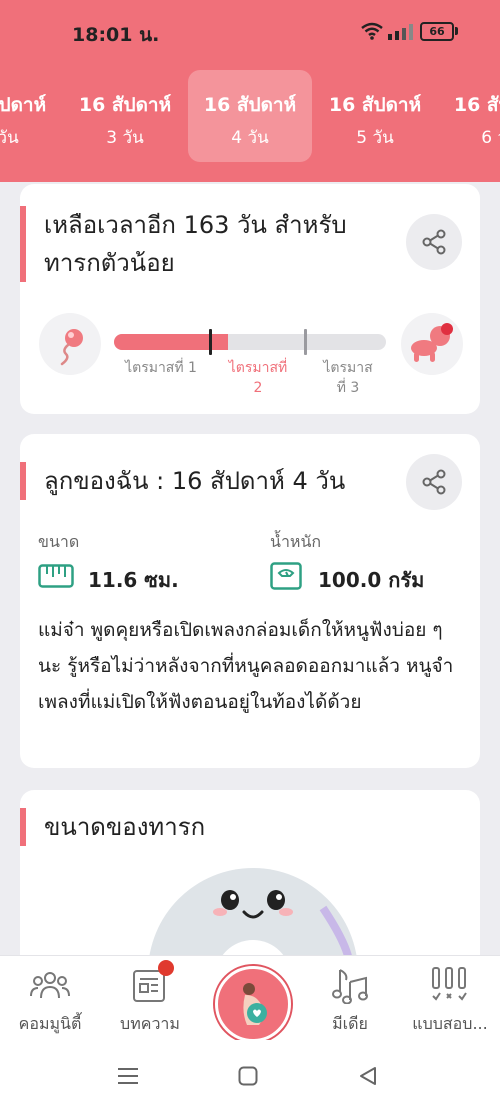  Describe the element at coordinates (348, 378) in the screenshot. I see `trimester-3-label: ไตรมาส ที่ 3` at that location.